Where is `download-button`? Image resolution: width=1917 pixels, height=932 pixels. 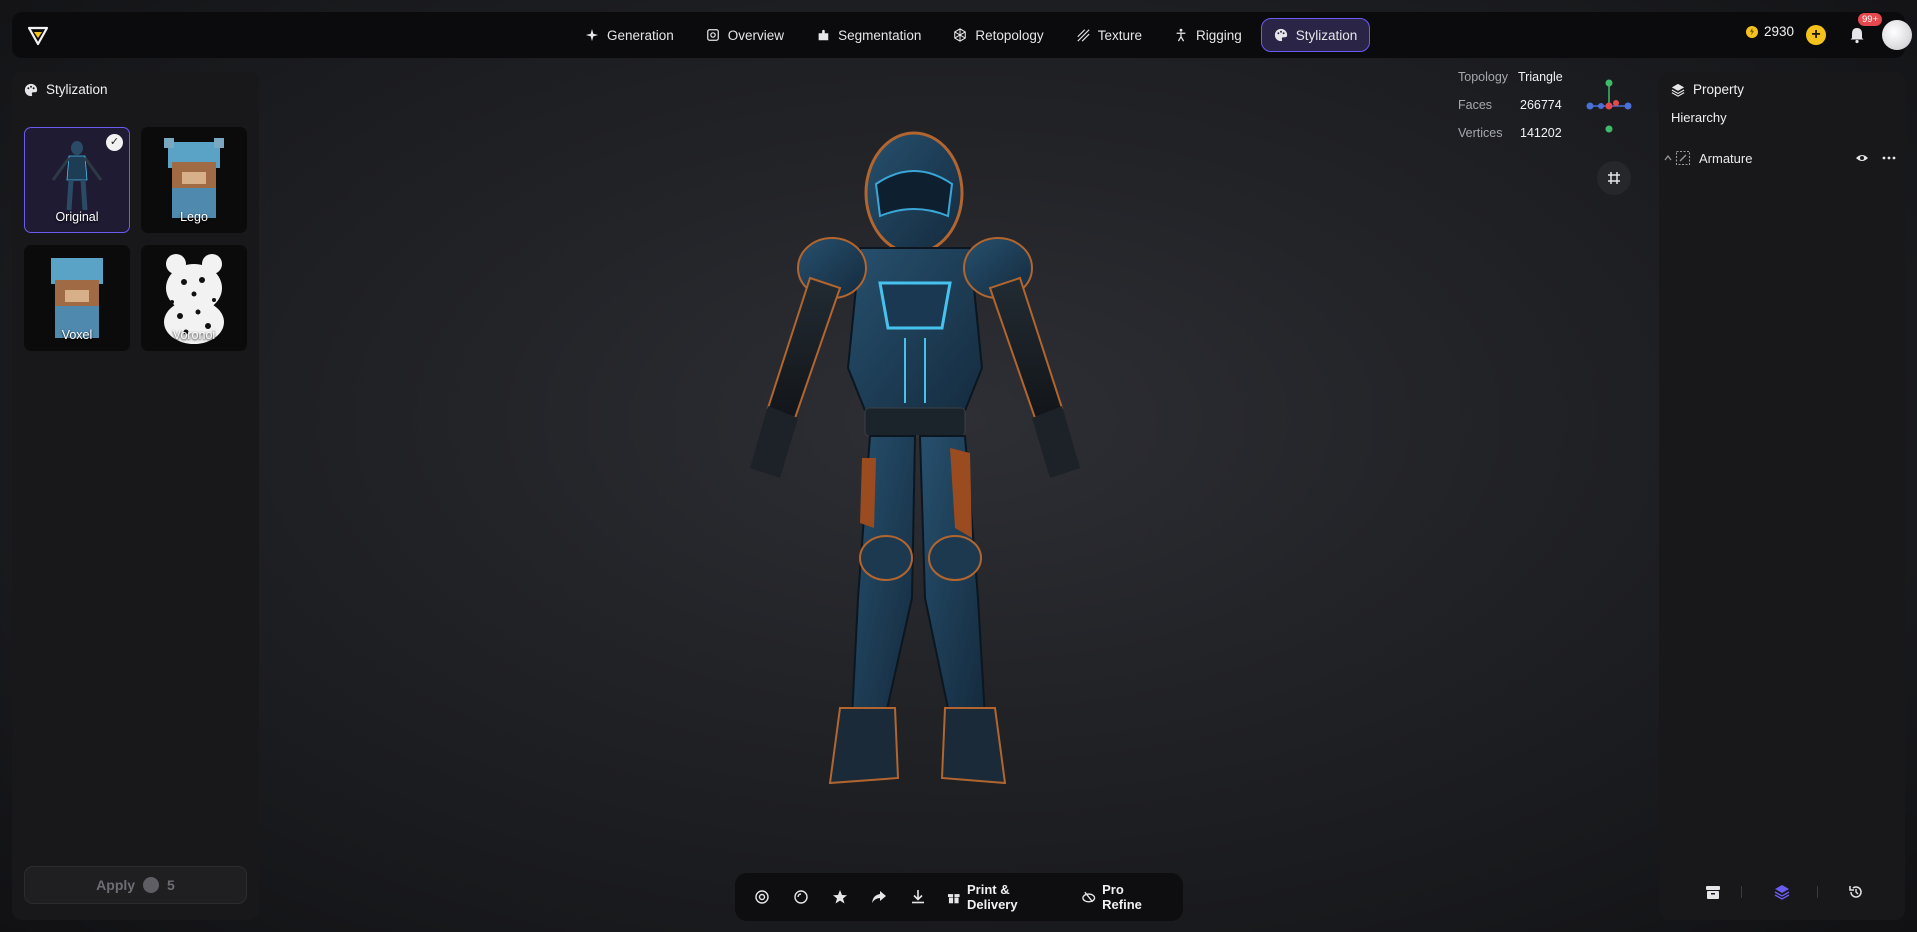 download-button is located at coordinates (918, 897).